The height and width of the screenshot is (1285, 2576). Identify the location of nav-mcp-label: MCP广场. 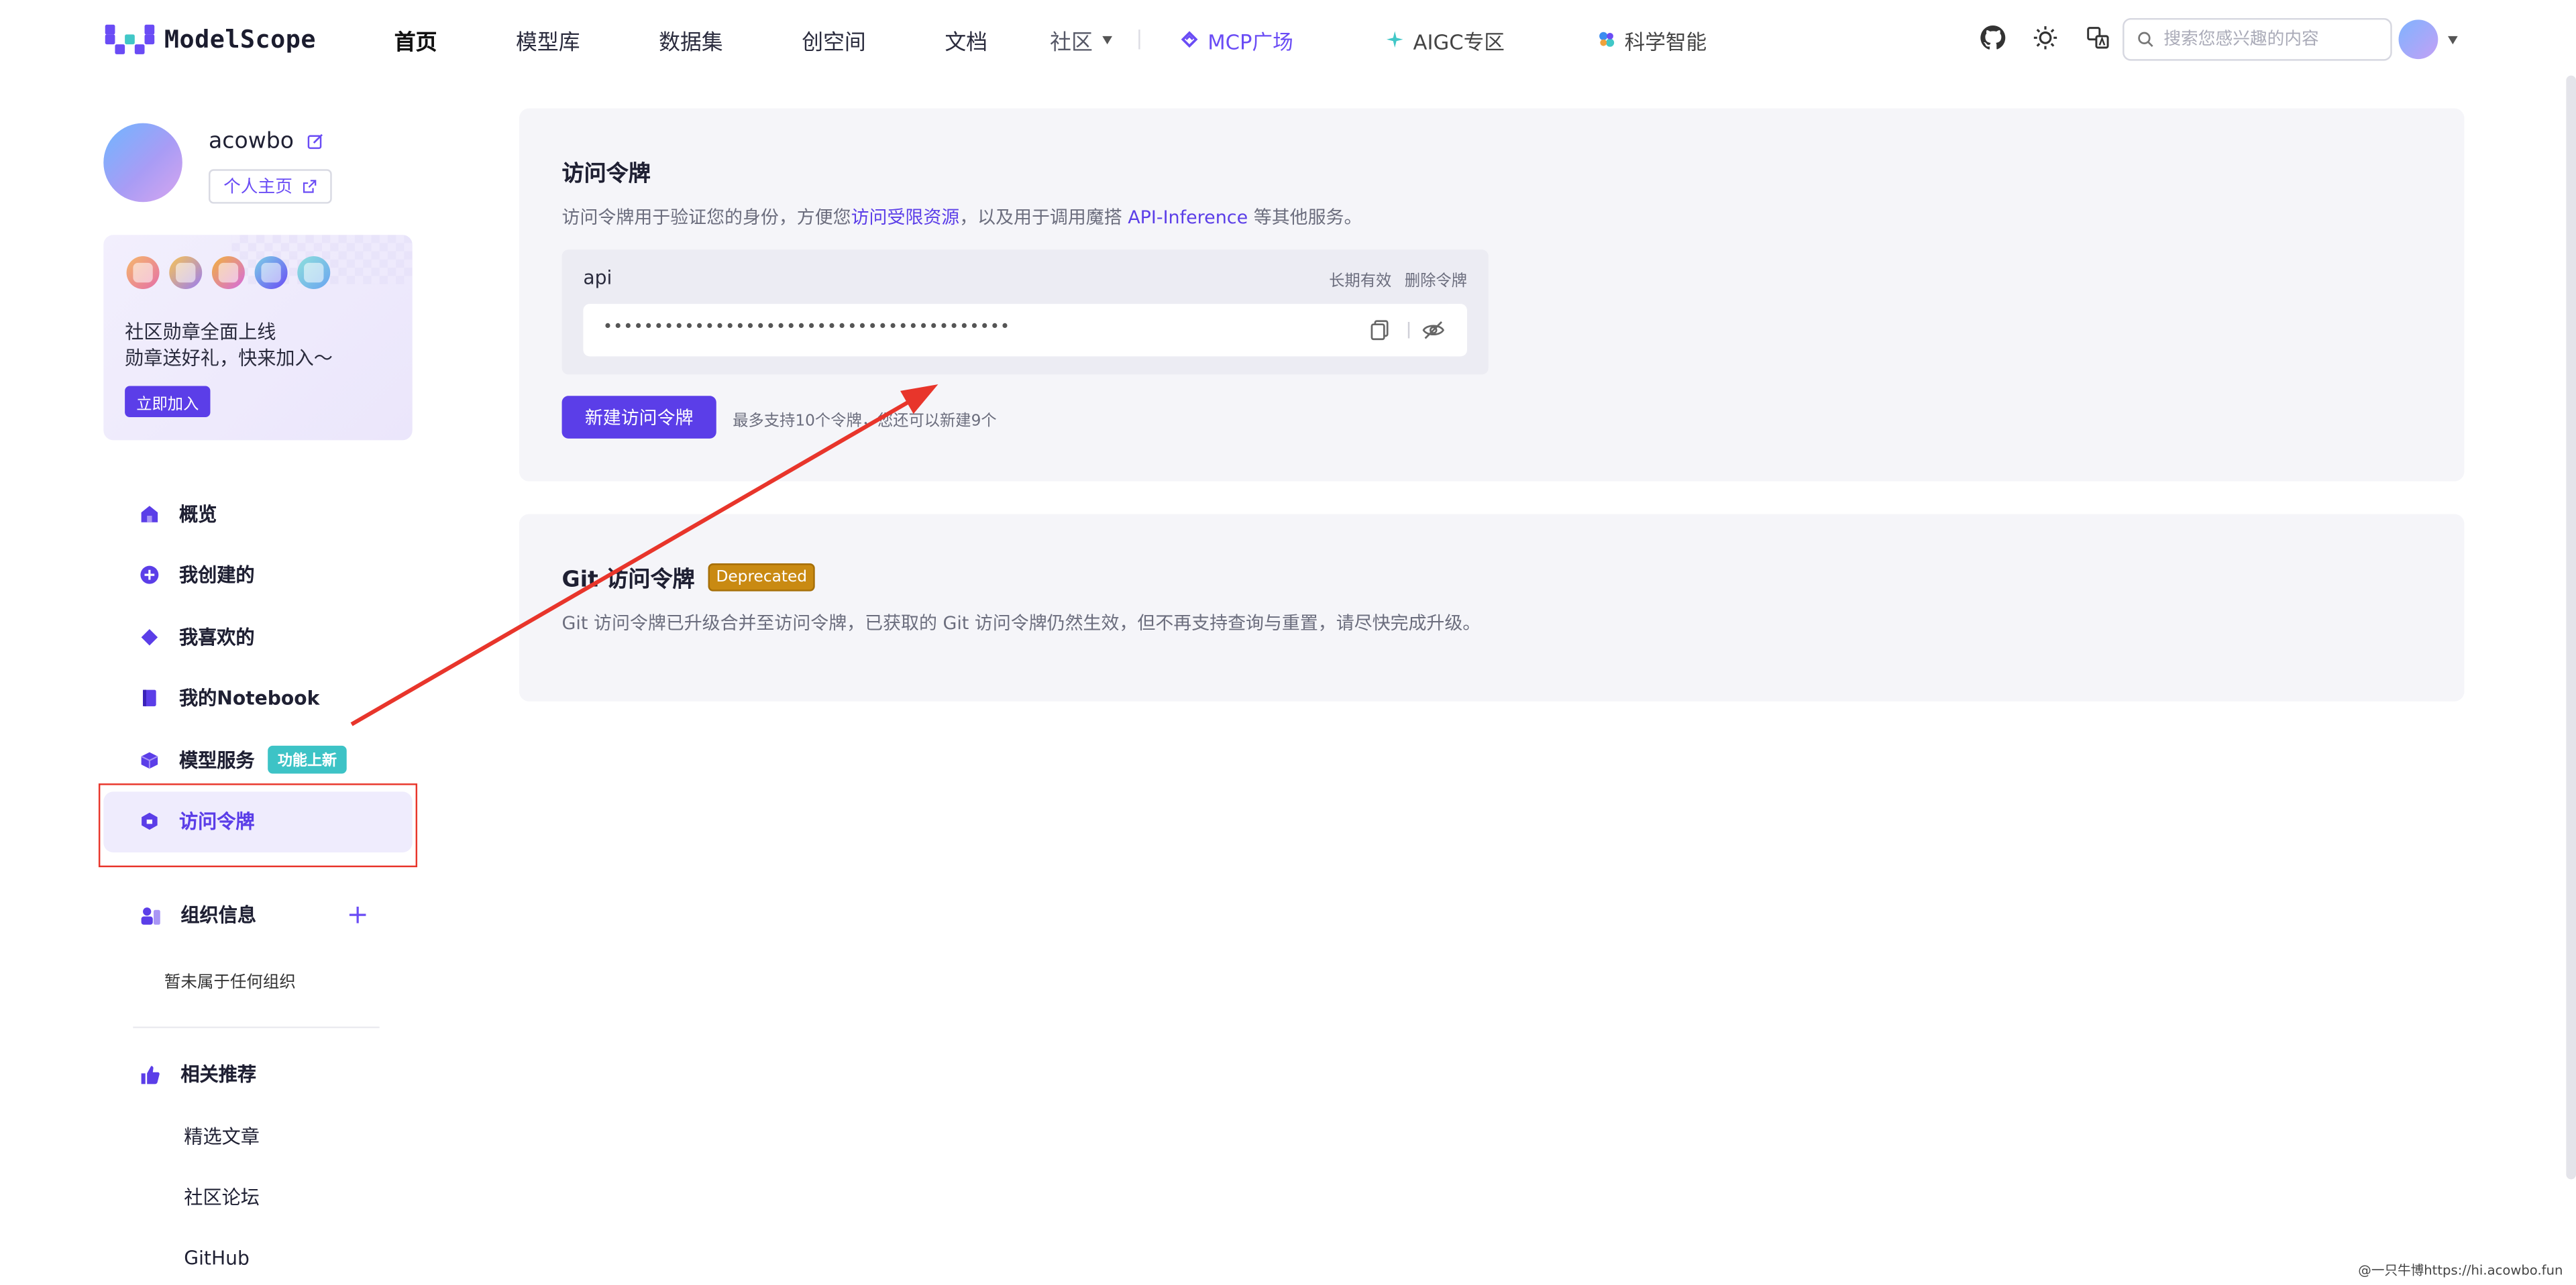
(1250, 41).